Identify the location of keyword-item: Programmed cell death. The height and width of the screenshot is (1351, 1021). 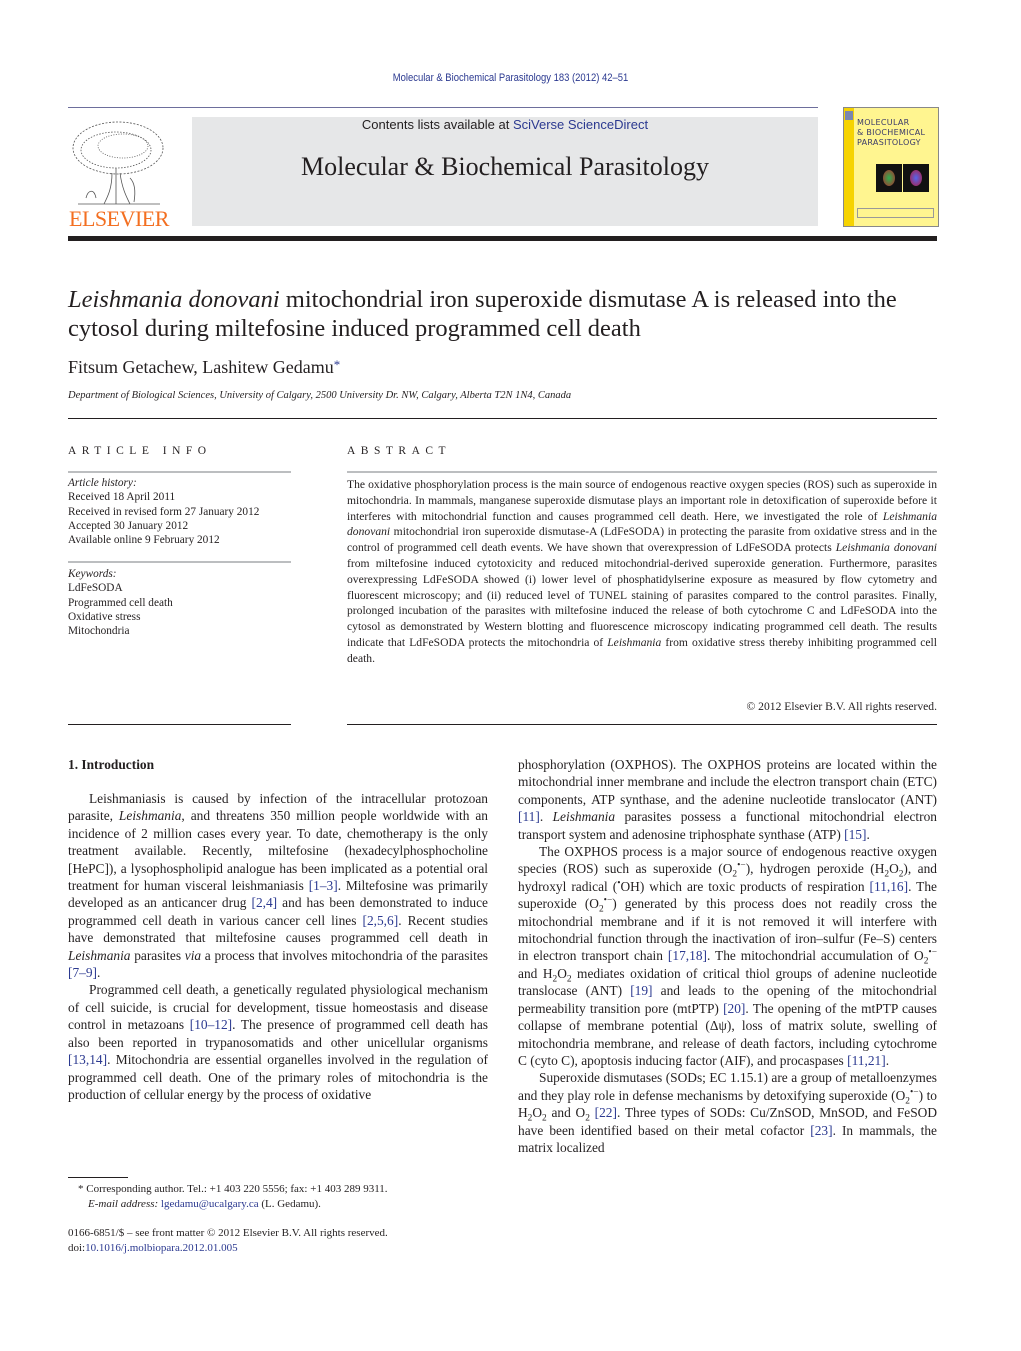
(120, 602).